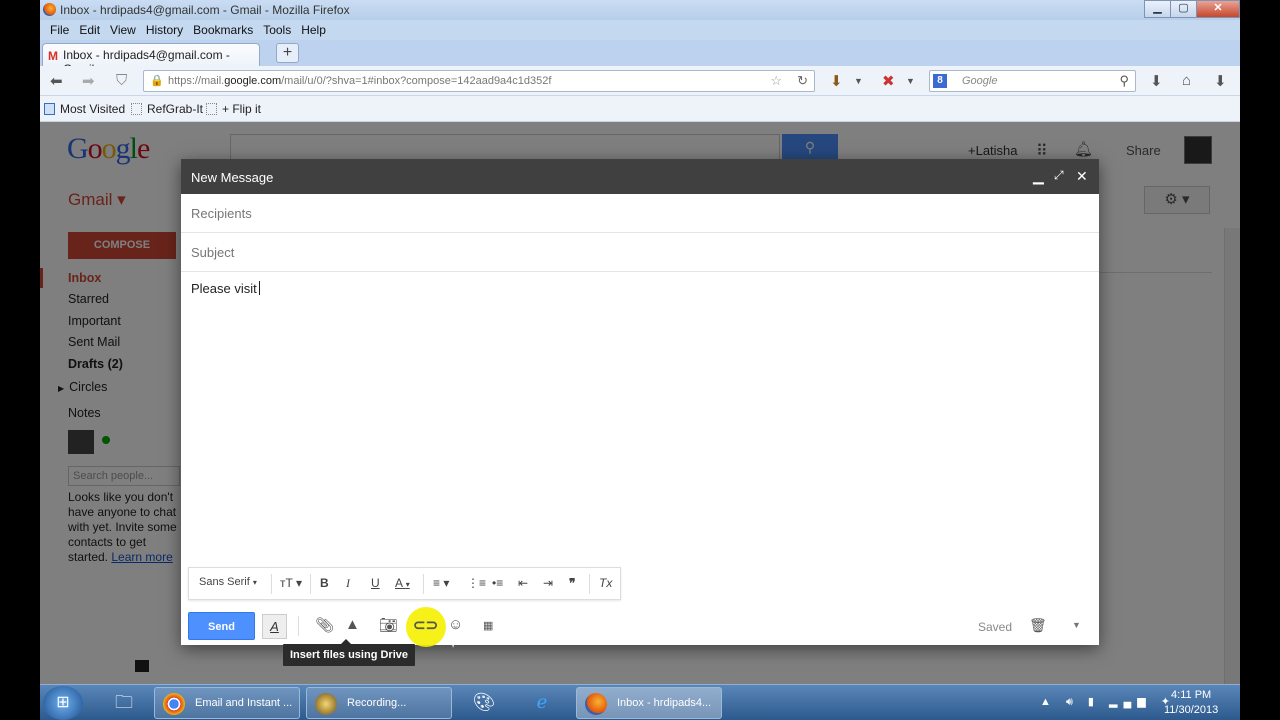 The width and height of the screenshot is (1280, 720). I want to click on indent-more-icon: ⇥, so click(548, 583).